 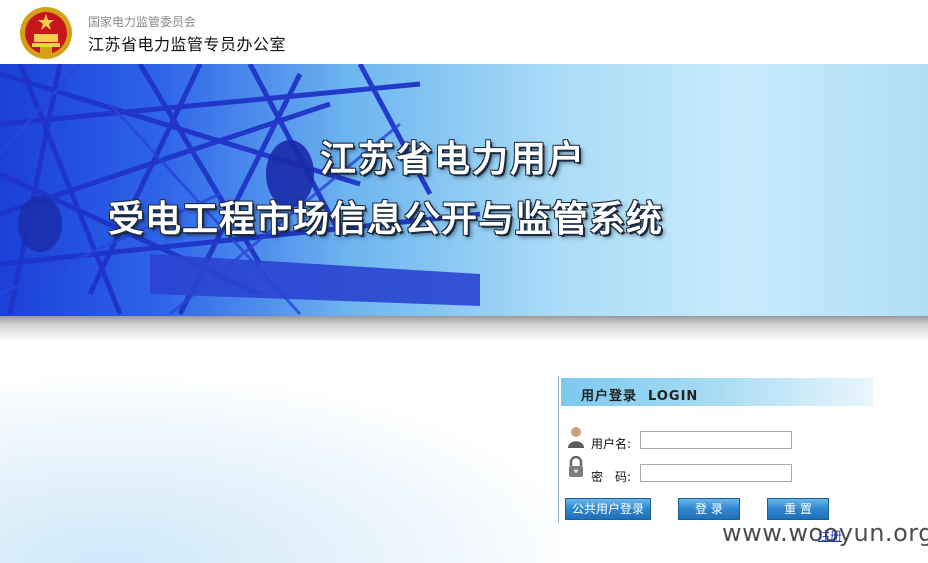 I want to click on national-emblem-icon, so click(x=46, y=33).